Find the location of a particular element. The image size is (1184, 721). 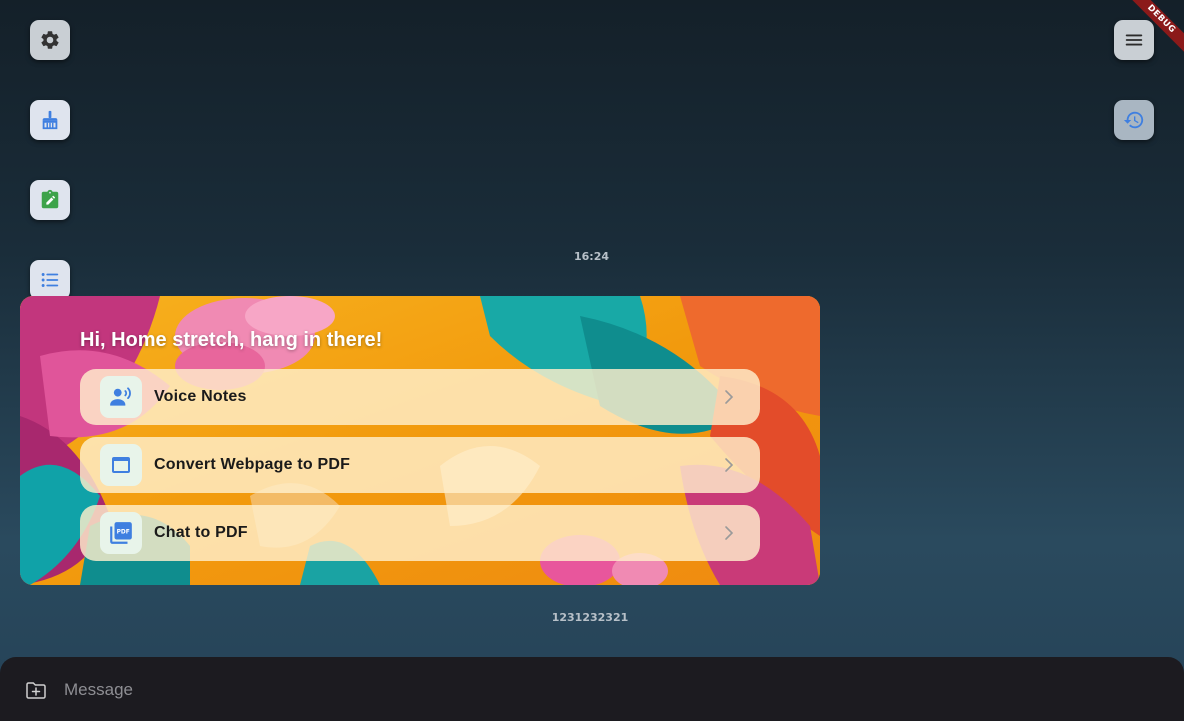

clean-button is located at coordinates (50, 120).